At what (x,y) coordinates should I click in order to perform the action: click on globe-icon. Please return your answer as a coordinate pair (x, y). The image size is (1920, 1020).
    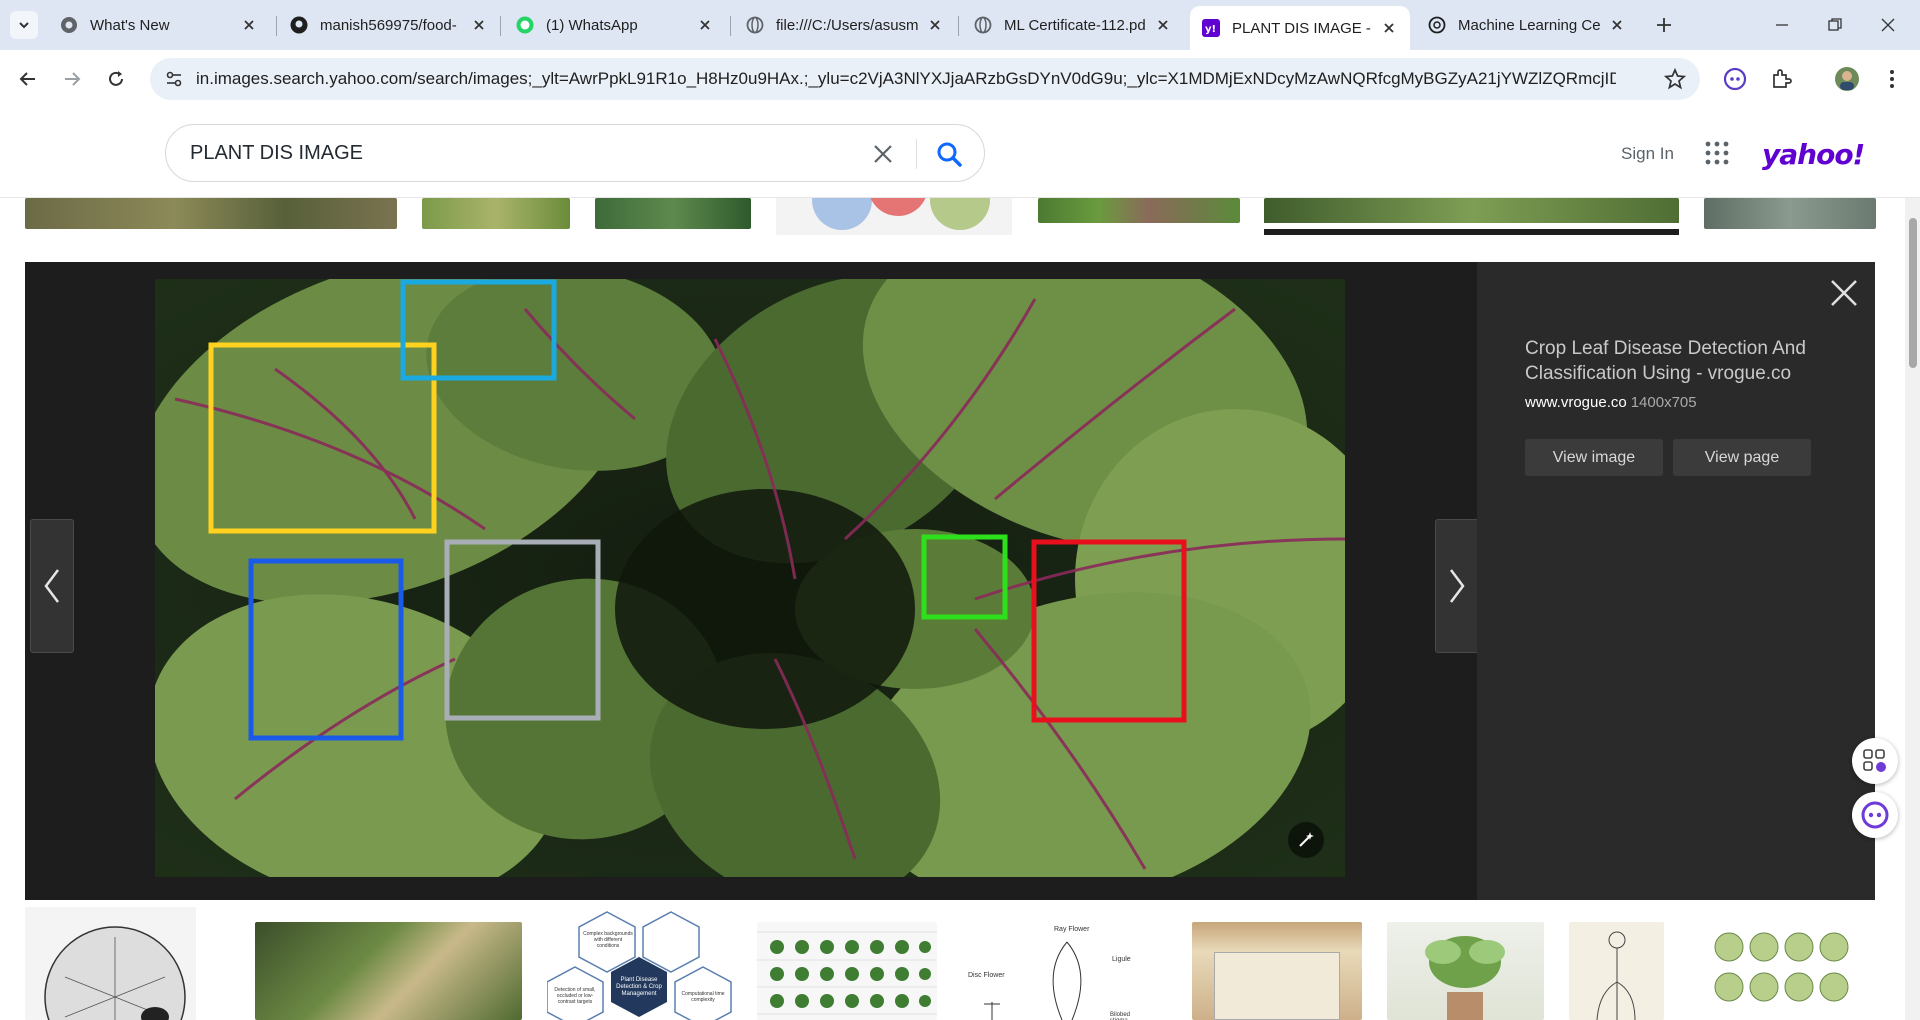
    Looking at the image, I should click on (755, 25).